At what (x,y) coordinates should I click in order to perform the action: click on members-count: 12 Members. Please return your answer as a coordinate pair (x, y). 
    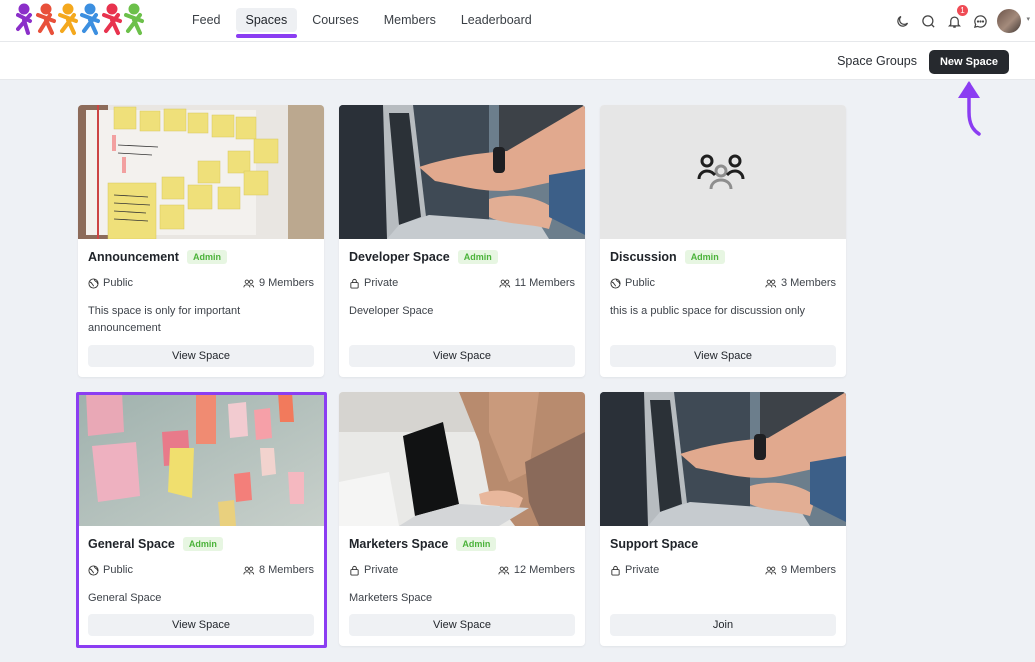
    Looking at the image, I should click on (536, 570).